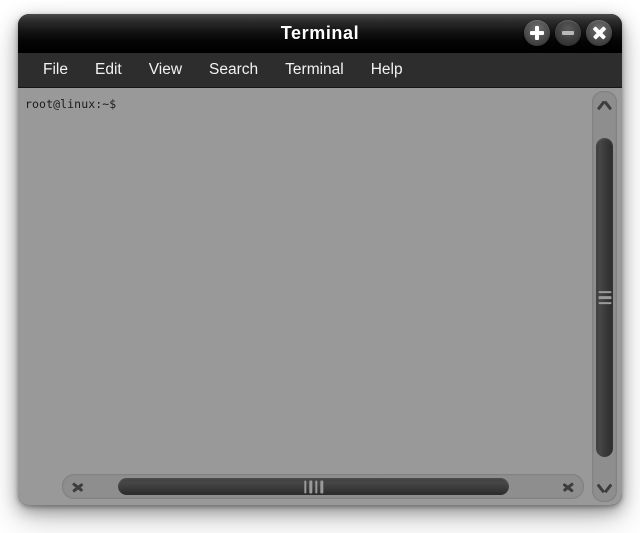  Describe the element at coordinates (387, 70) in the screenshot. I see `menu-item-help: Help` at that location.